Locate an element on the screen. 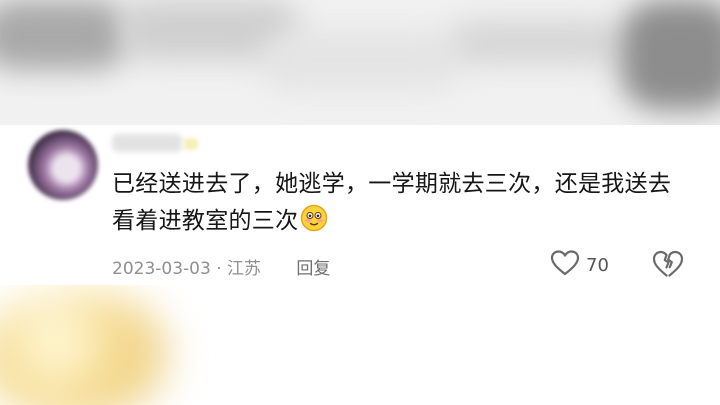  blushing-smile-emoji-icon is located at coordinates (314, 218).